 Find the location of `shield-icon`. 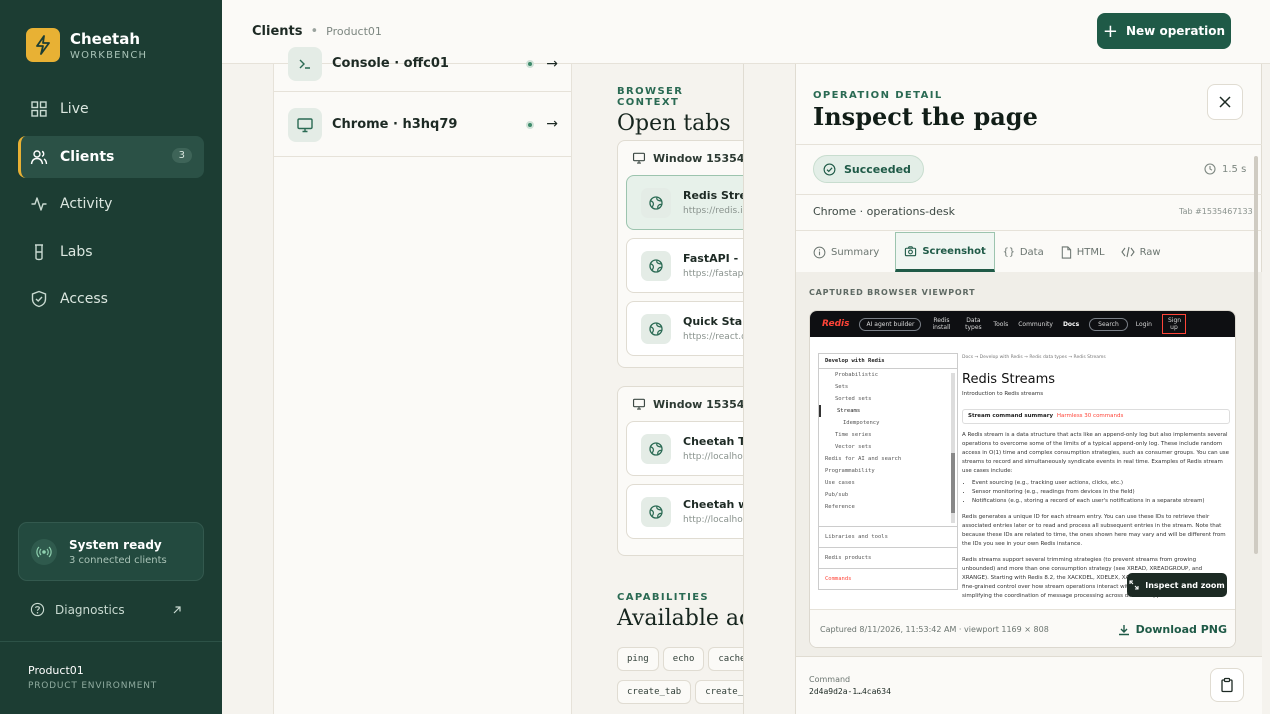

shield-icon is located at coordinates (39, 299).